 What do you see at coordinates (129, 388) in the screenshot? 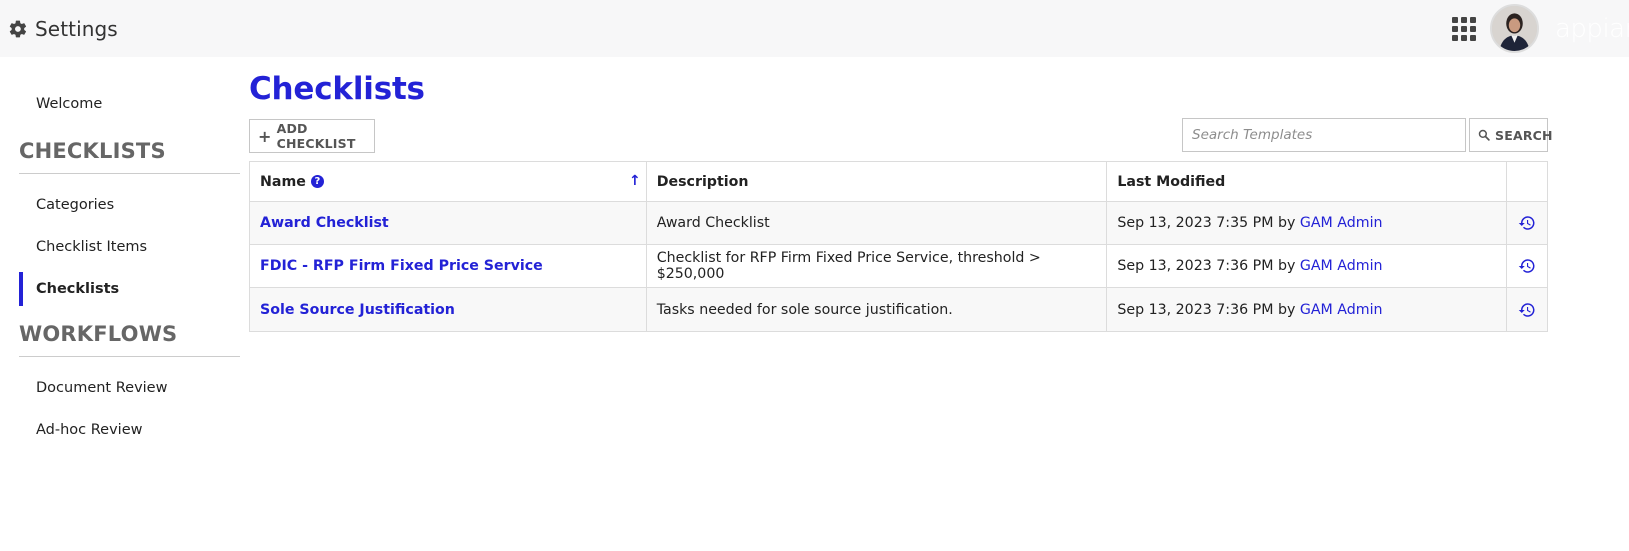
I see `sidebar-item-document-review: Document Review` at bounding box center [129, 388].